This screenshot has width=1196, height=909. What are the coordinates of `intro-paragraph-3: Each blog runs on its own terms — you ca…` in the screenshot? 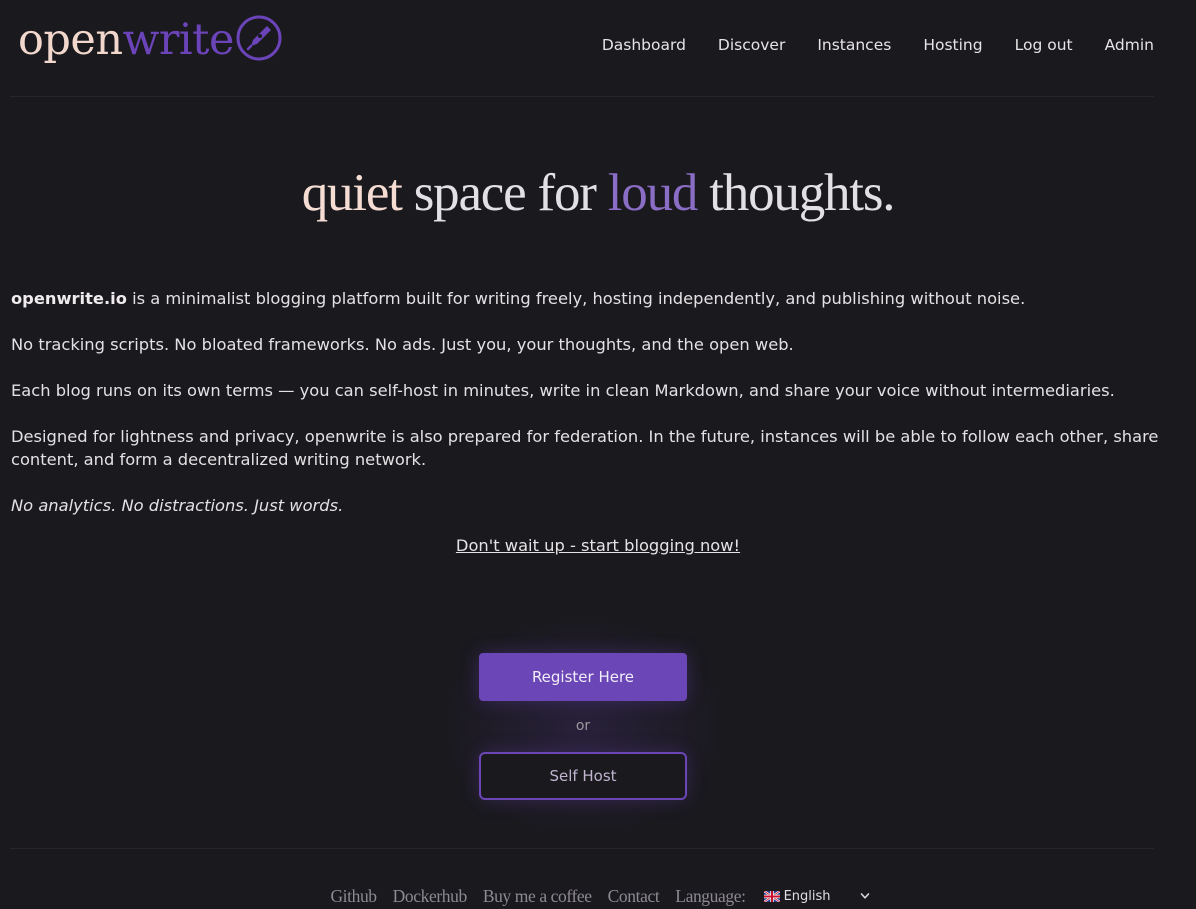 It's located at (563, 390).